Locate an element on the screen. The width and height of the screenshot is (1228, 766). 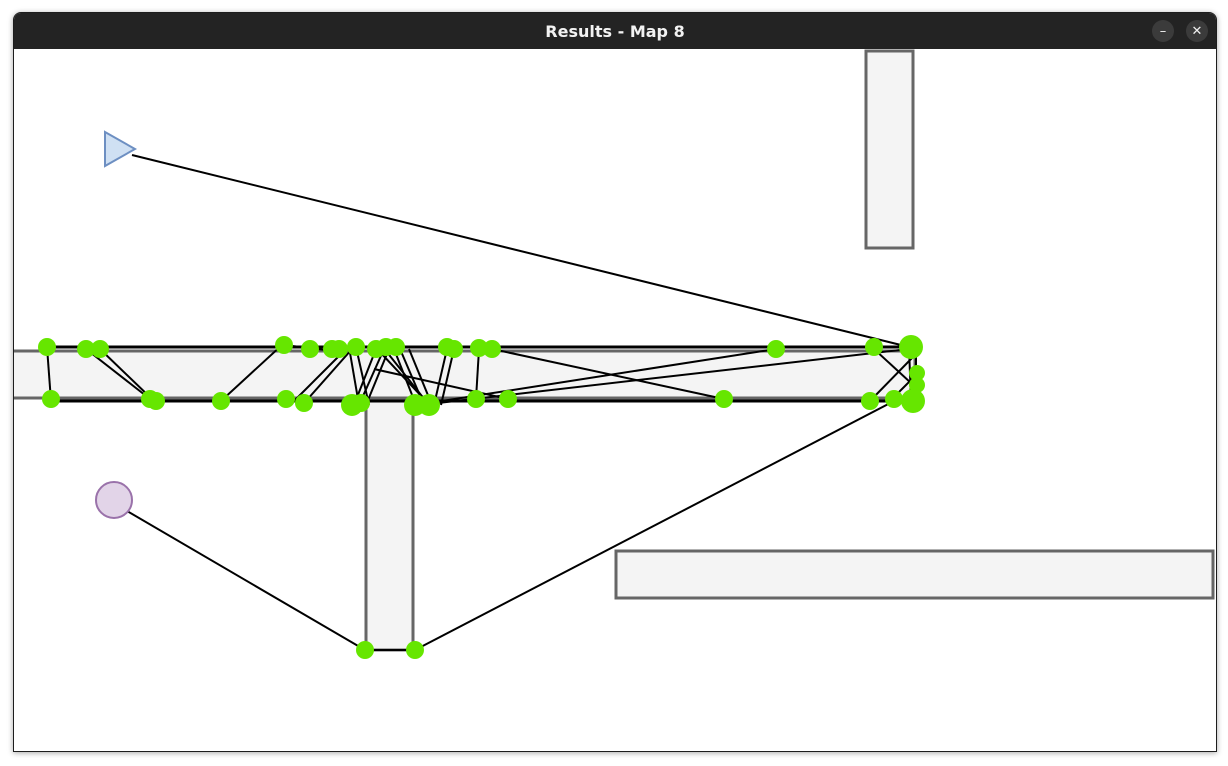
minimize-icon: – is located at coordinates (1163, 31).